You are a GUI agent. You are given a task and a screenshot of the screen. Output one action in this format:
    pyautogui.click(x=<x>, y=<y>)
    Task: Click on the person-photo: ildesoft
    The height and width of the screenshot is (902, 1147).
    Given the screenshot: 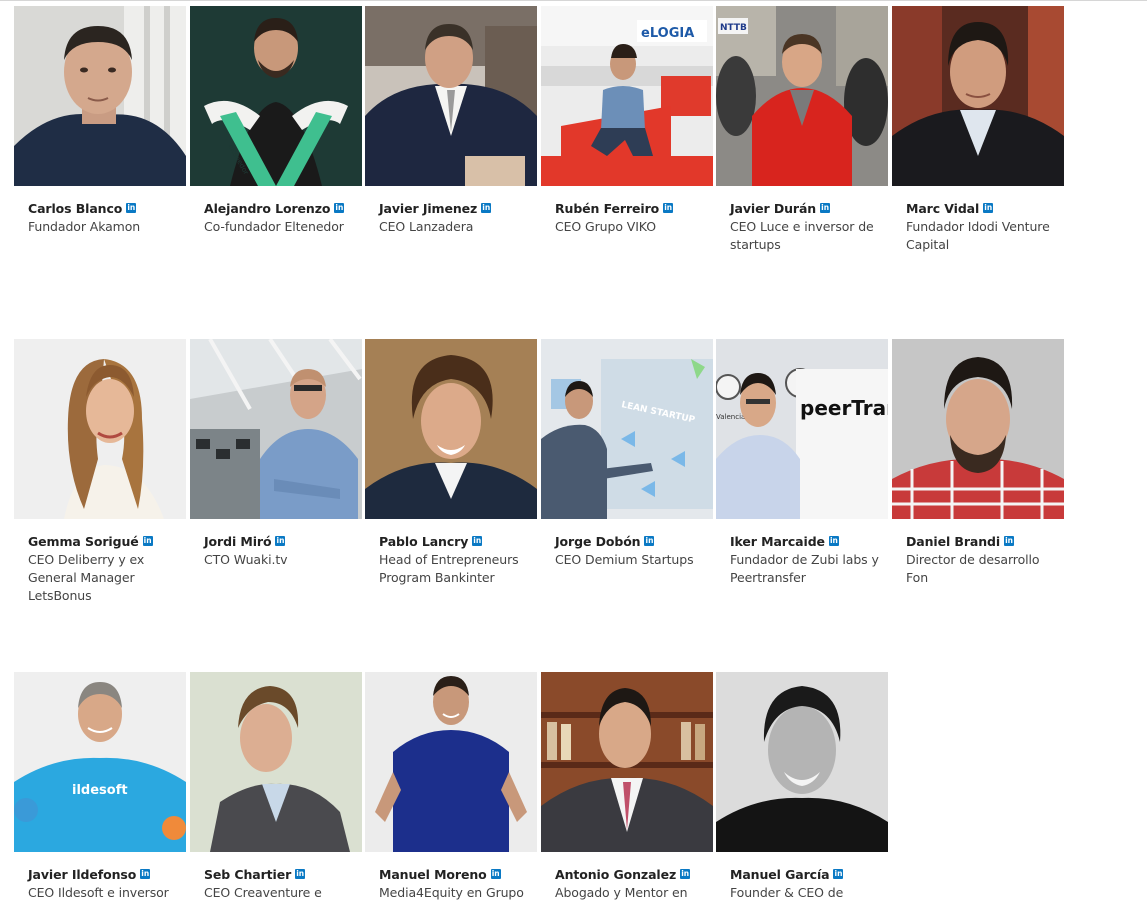 What is the action you would take?
    pyautogui.click(x=100, y=762)
    